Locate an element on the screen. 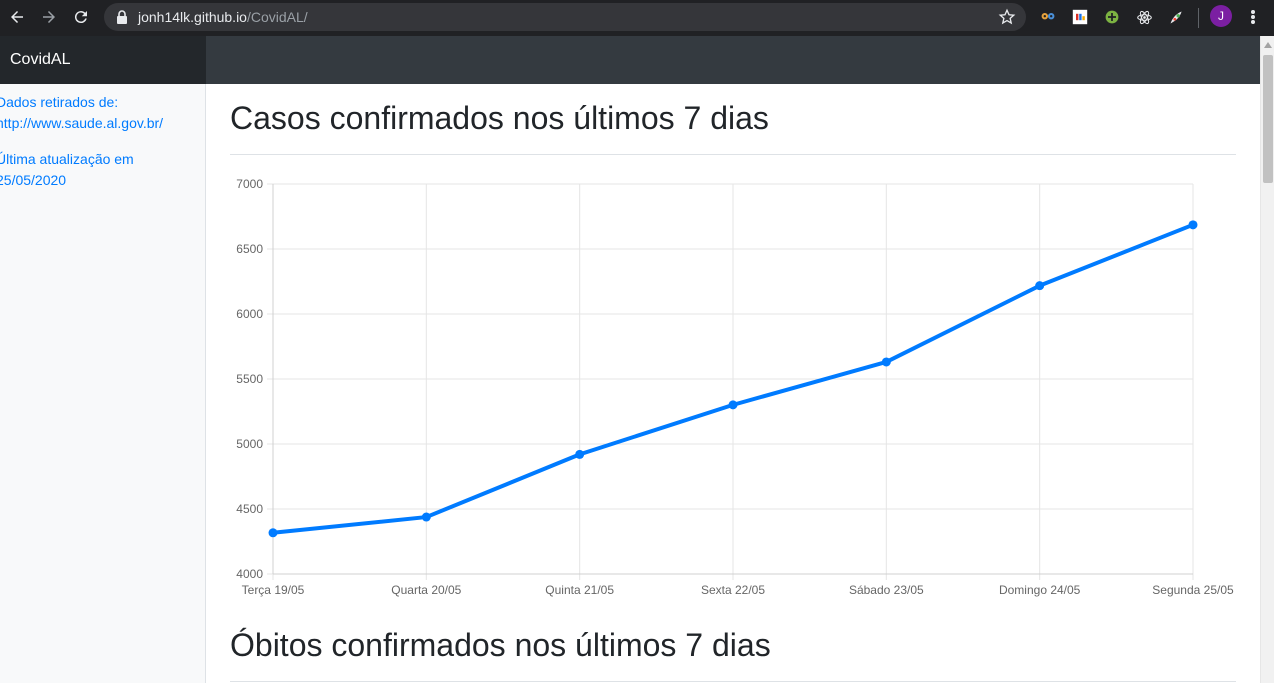 This screenshot has height=683, width=1274. extension-color-picker-icon is located at coordinates (1176, 17).